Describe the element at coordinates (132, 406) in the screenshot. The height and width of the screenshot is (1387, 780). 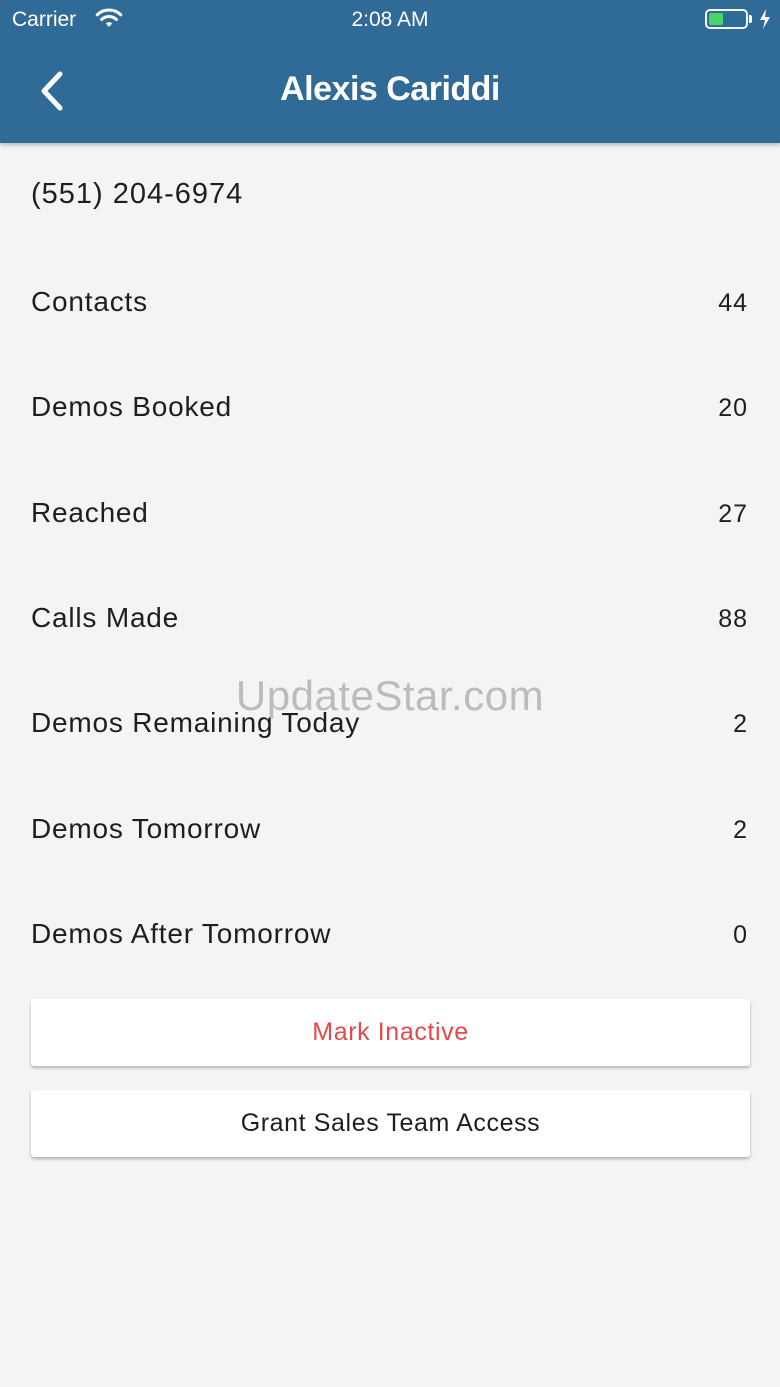
I see `stat-label: Demos Booked` at that location.